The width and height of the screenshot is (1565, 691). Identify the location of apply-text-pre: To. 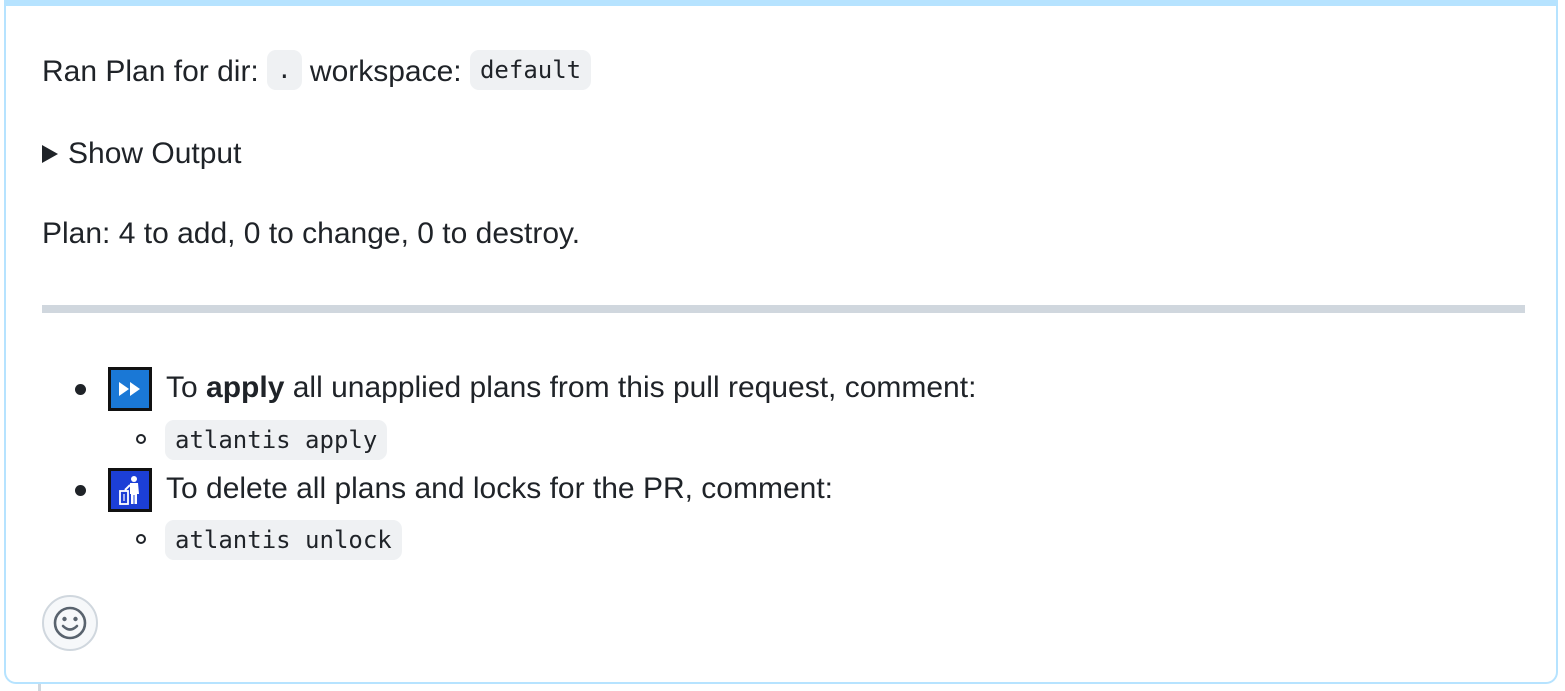
(186, 387).